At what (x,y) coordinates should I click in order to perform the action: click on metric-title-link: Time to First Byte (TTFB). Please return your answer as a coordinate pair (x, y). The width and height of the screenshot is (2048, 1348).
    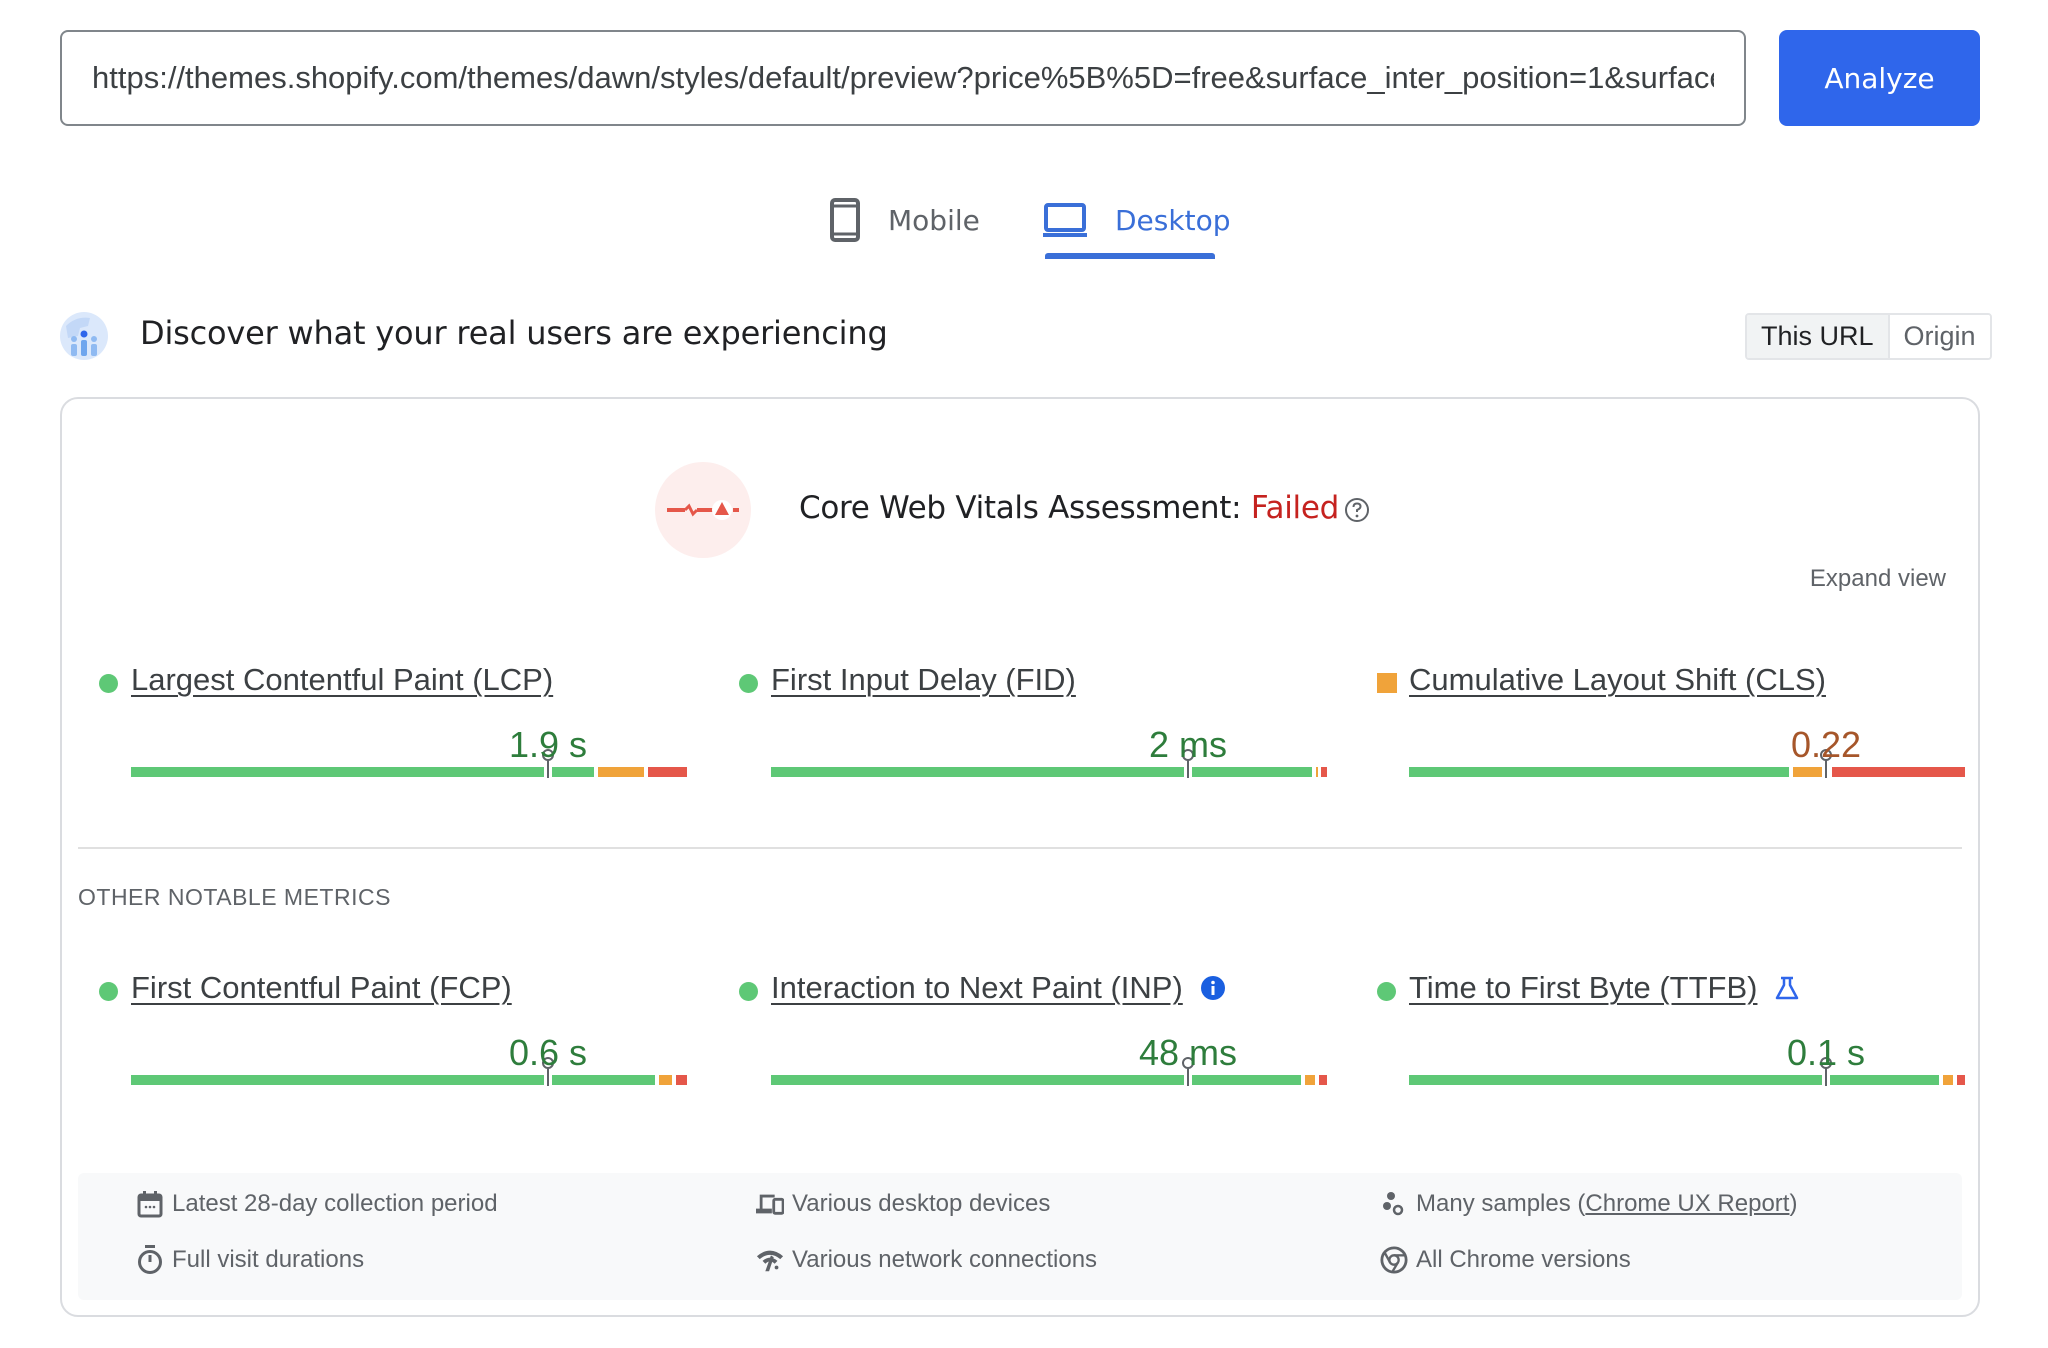
    Looking at the image, I should click on (1583, 988).